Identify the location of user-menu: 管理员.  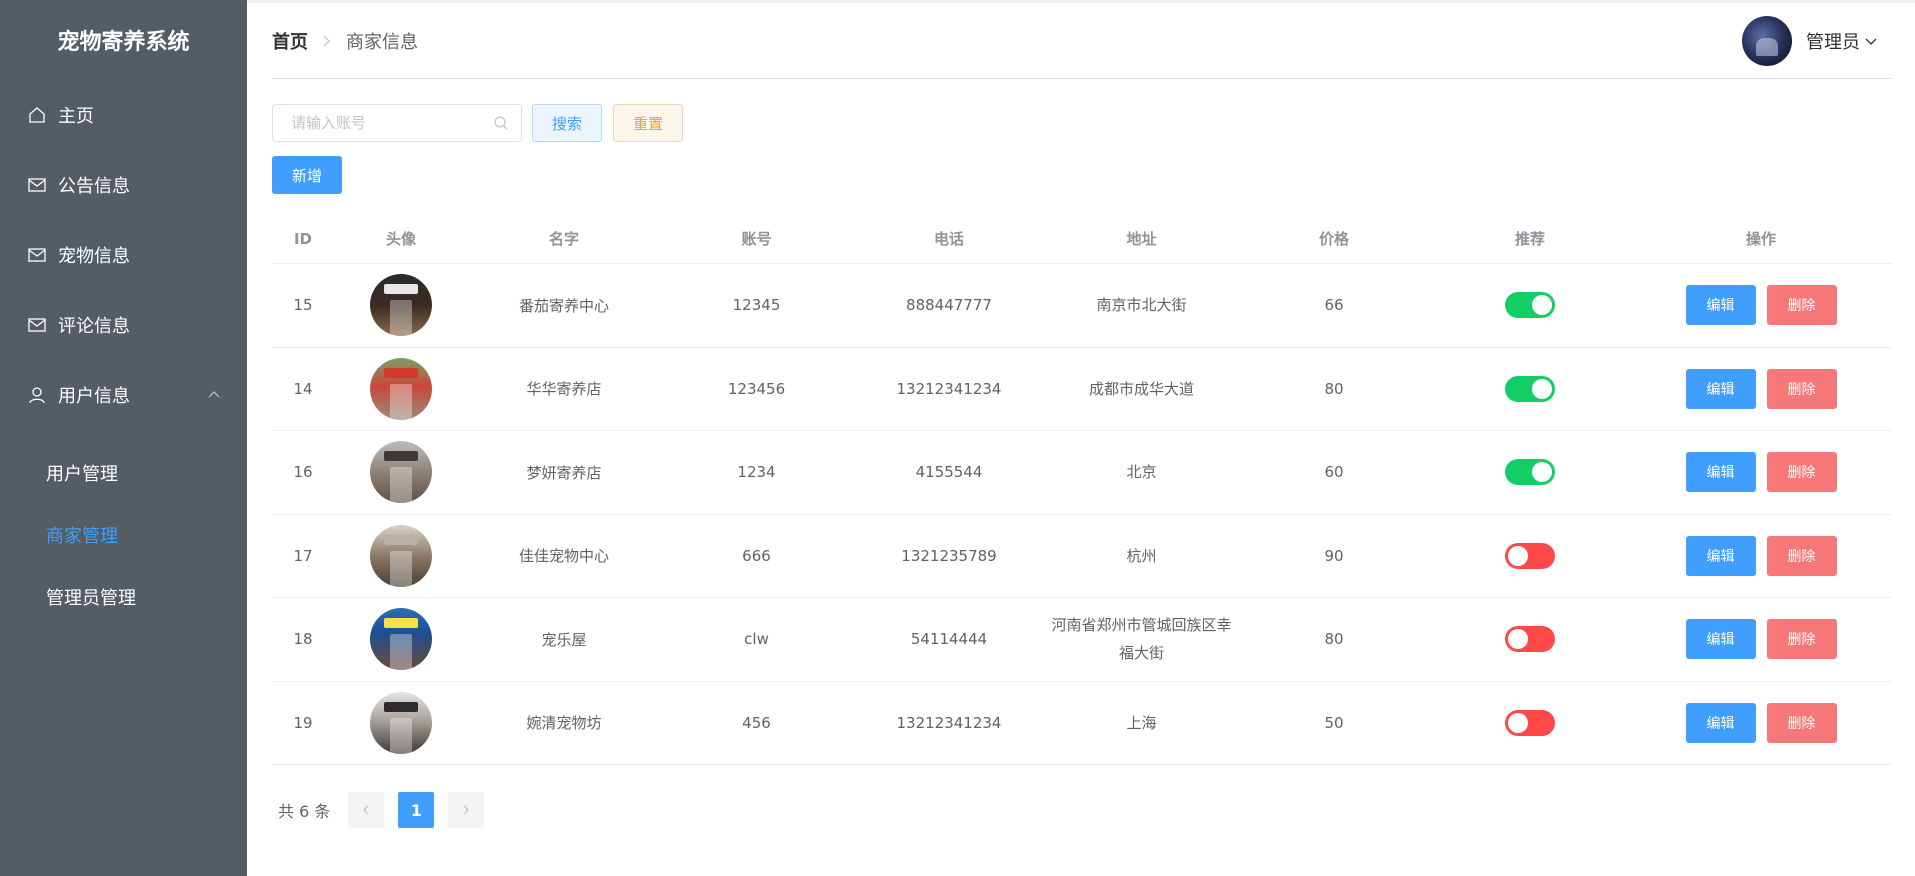
(1810, 40).